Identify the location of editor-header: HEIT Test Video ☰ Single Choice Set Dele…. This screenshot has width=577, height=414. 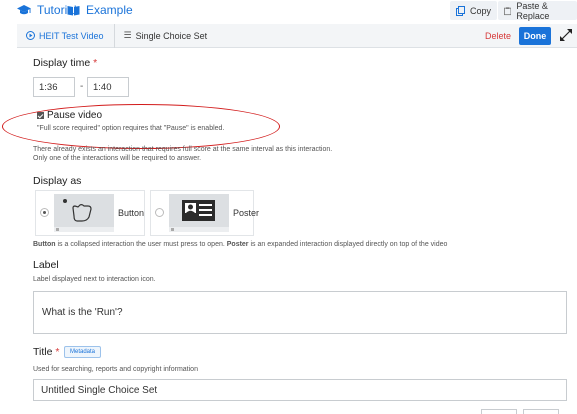
(297, 35).